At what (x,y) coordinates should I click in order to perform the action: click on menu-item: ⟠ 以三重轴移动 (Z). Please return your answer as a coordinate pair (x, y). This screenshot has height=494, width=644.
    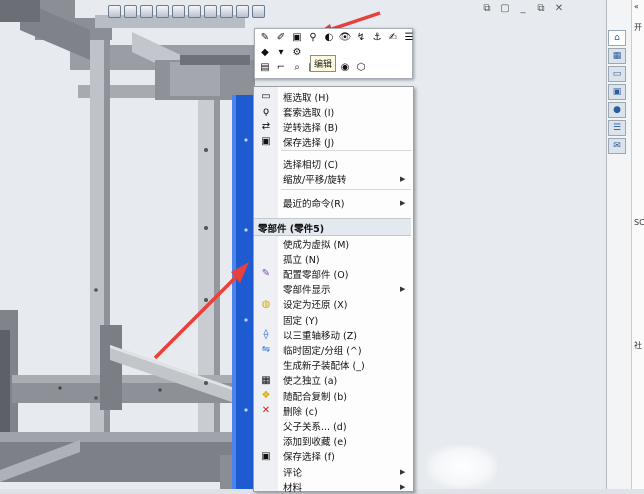
    Looking at the image, I should click on (332, 334).